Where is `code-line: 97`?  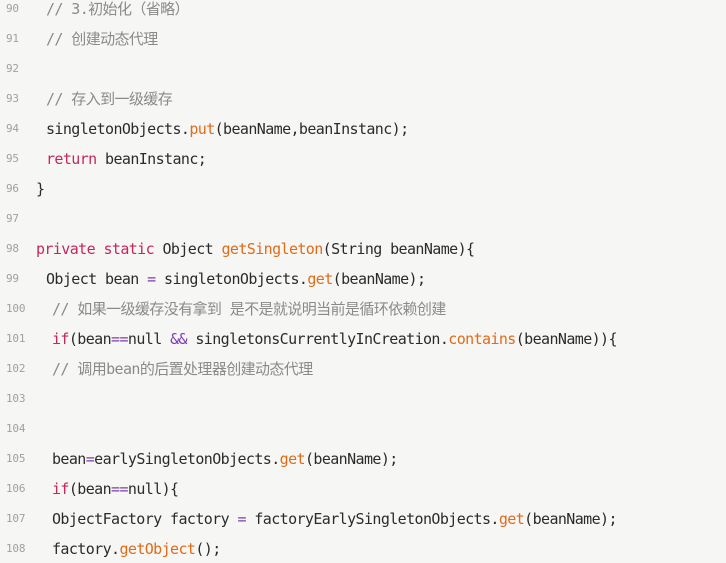 code-line: 97 is located at coordinates (363, 219).